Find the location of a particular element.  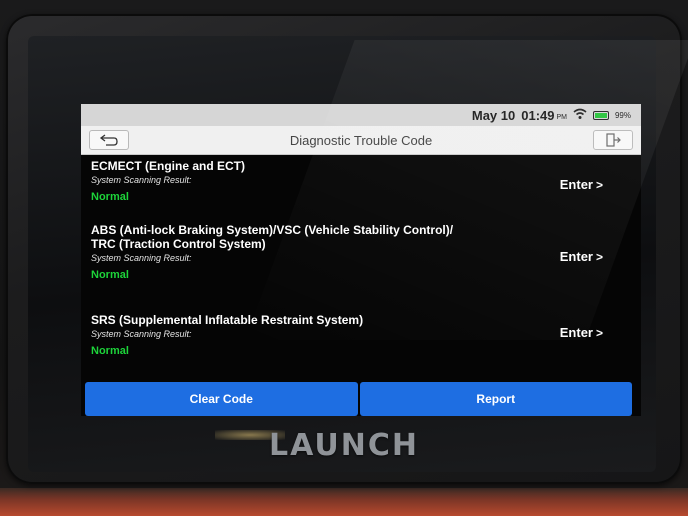

back-arrow-icon is located at coordinates (108, 140).